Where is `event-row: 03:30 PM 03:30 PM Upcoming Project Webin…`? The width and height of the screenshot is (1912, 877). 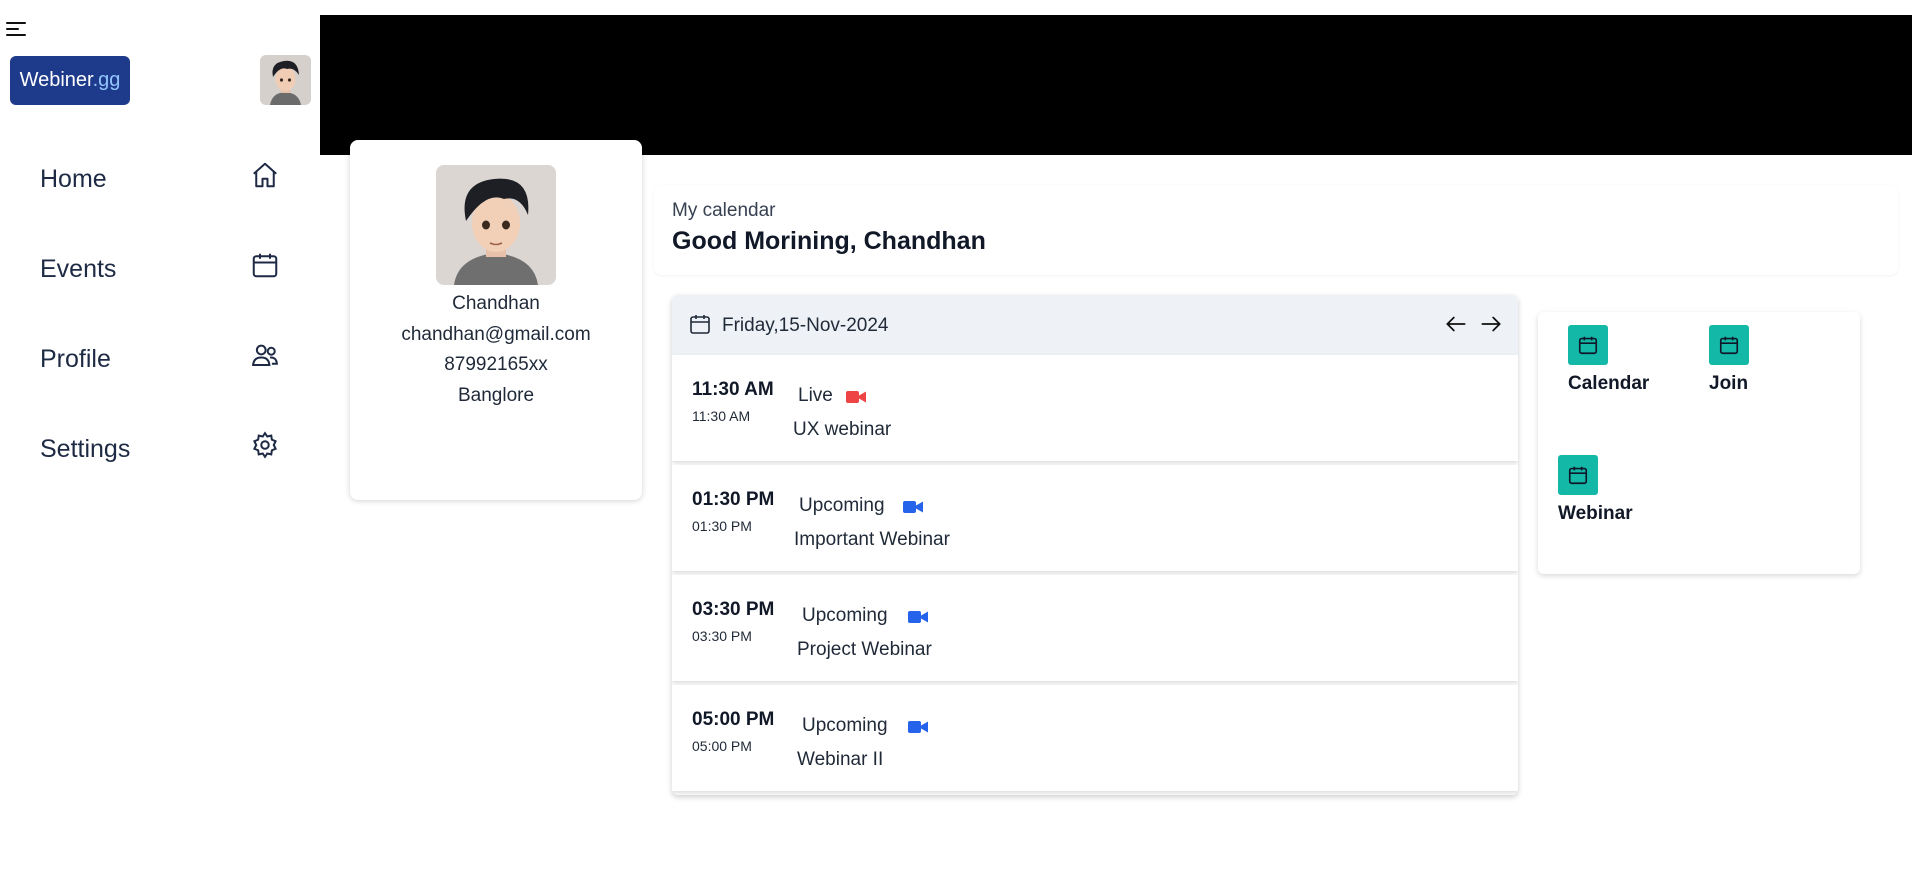 event-row: 03:30 PM 03:30 PM Upcoming Project Webin… is located at coordinates (1095, 628).